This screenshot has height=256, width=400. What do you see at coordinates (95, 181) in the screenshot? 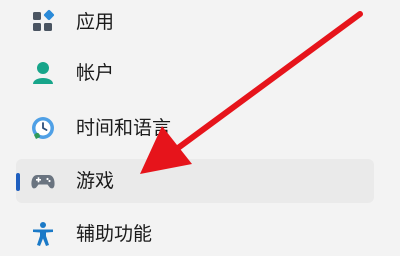
I see `nav-label-gaming: 游戏` at bounding box center [95, 181].